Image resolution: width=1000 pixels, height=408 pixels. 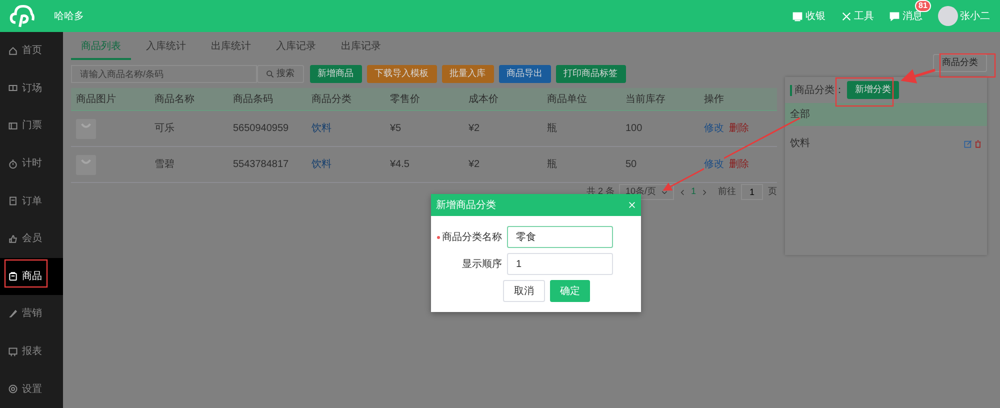 What do you see at coordinates (164, 74) in the screenshot?
I see `search-field: 请输入商品名称/条码` at bounding box center [164, 74].